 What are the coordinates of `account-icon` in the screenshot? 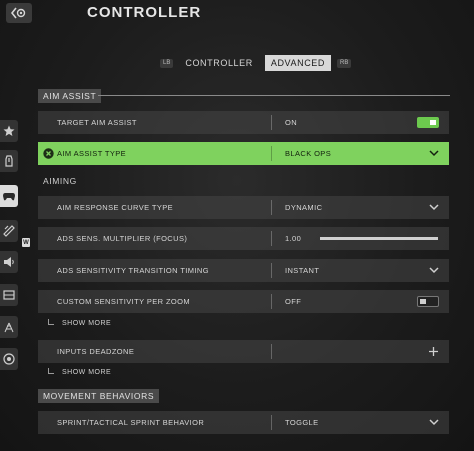 It's located at (9, 359).